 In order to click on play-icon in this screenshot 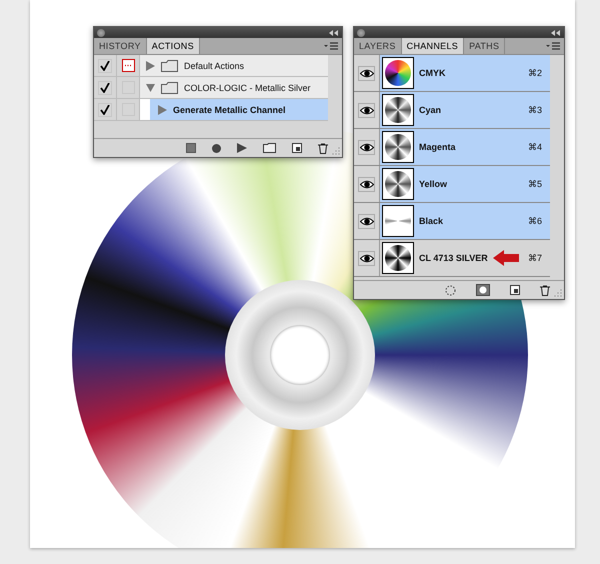, I will do `click(242, 148)`.